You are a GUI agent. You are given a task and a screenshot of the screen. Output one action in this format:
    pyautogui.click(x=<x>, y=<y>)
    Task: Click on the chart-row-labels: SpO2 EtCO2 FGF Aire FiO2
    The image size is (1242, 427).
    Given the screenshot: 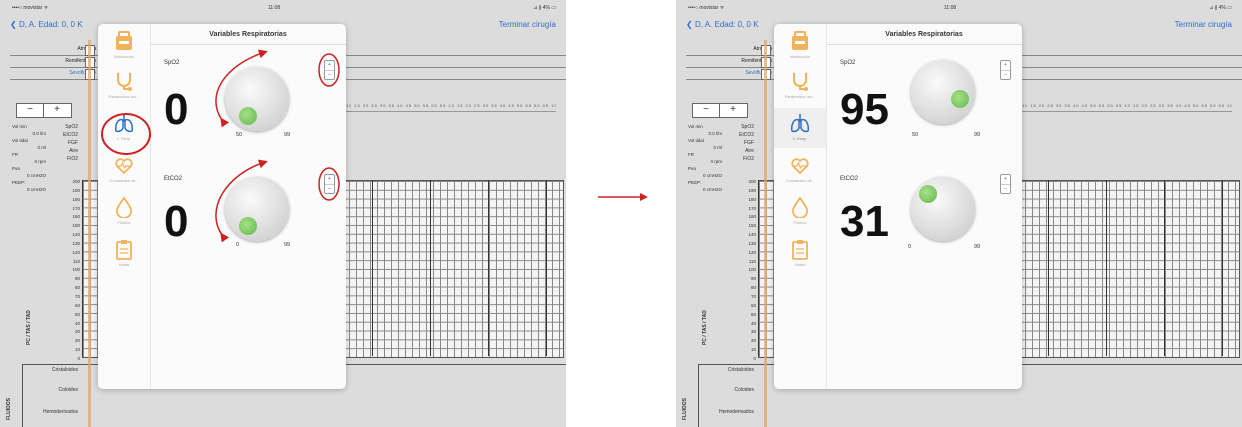 What is the action you would take?
    pyautogui.click(x=64, y=144)
    